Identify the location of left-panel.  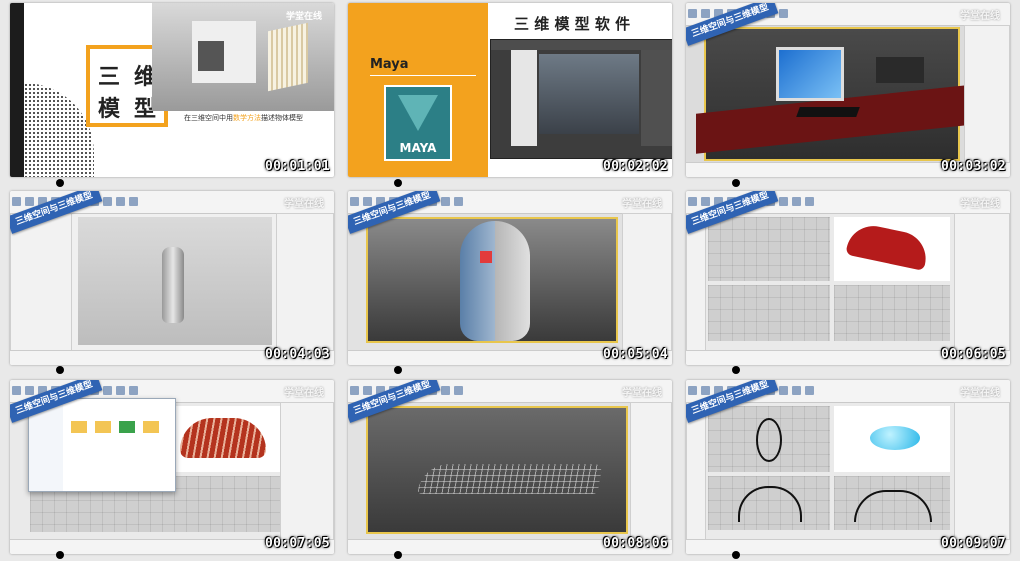
(41, 282).